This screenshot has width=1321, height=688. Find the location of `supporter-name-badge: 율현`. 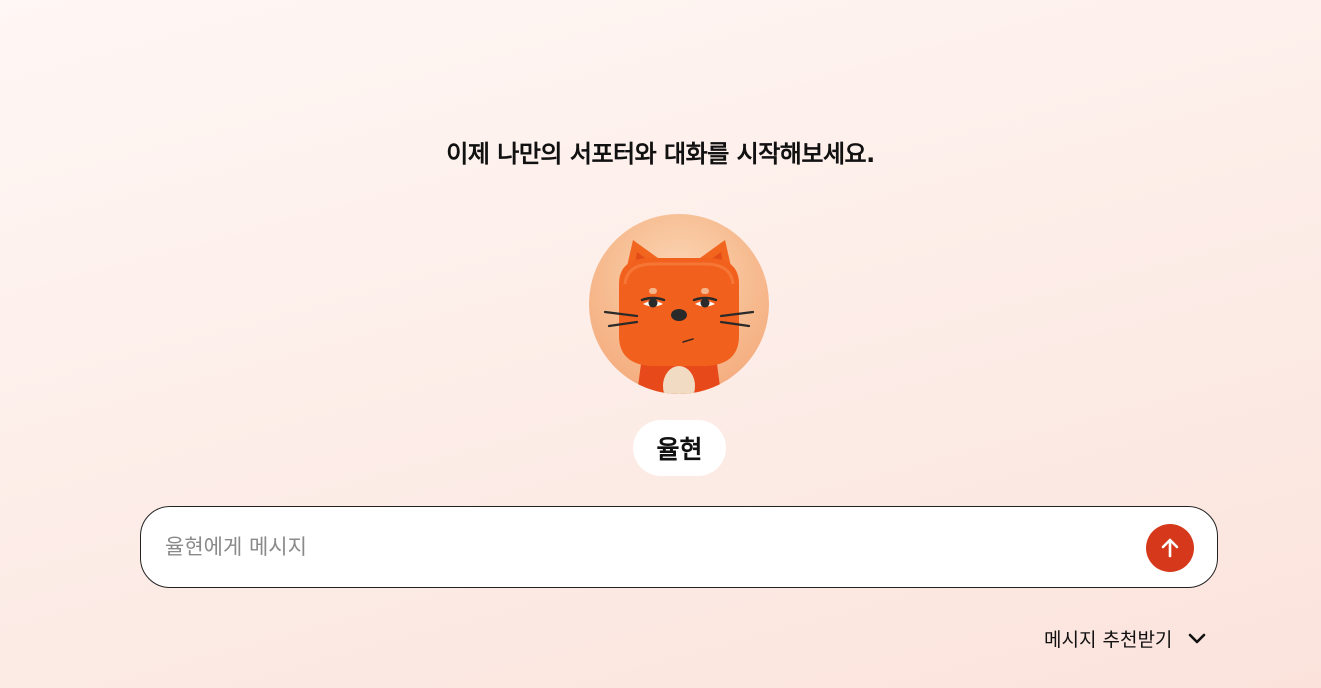

supporter-name-badge: 율현 is located at coordinates (679, 448).